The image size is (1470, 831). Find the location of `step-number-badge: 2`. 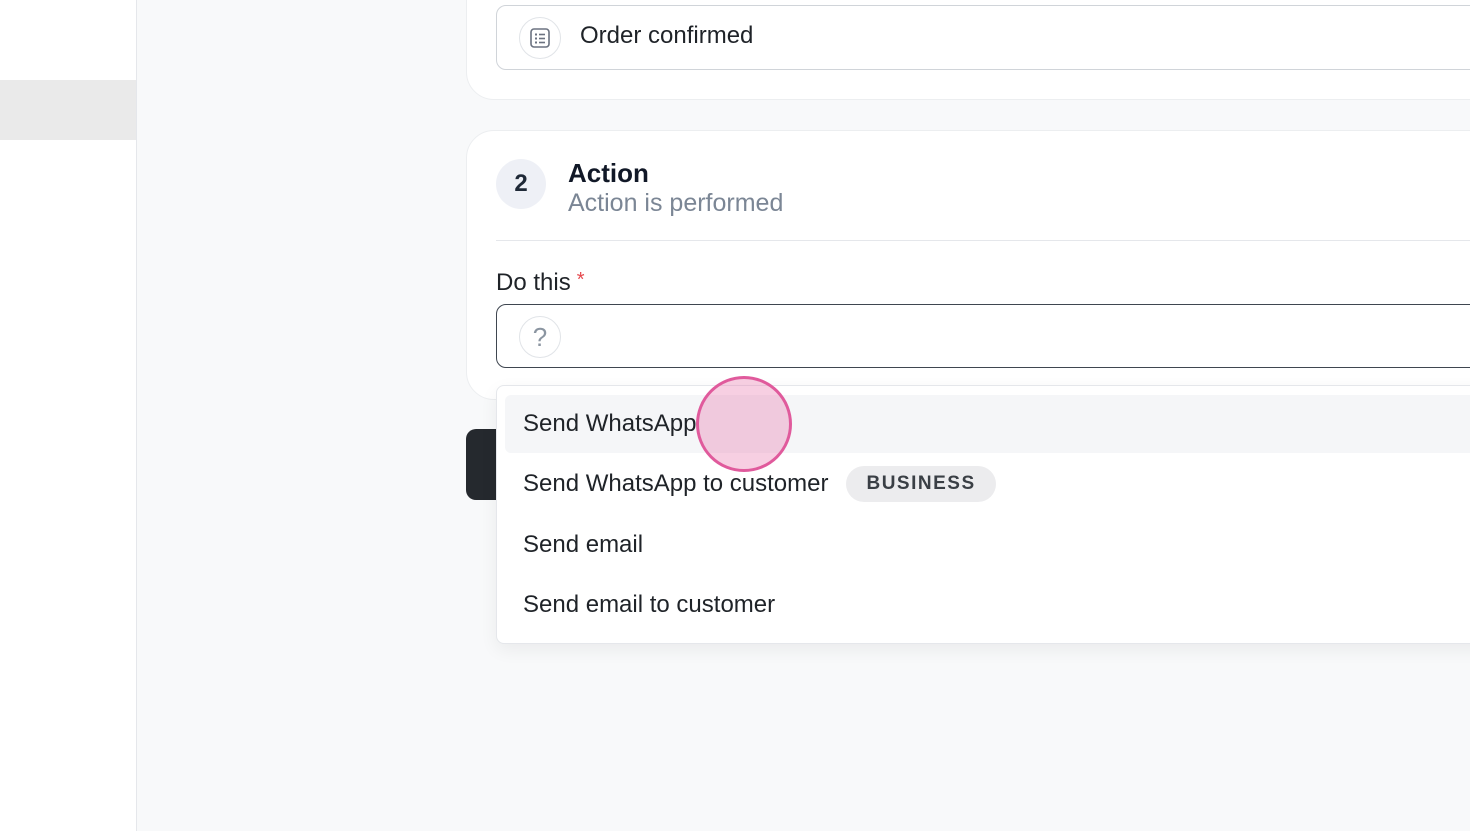

step-number-badge: 2 is located at coordinates (521, 184).